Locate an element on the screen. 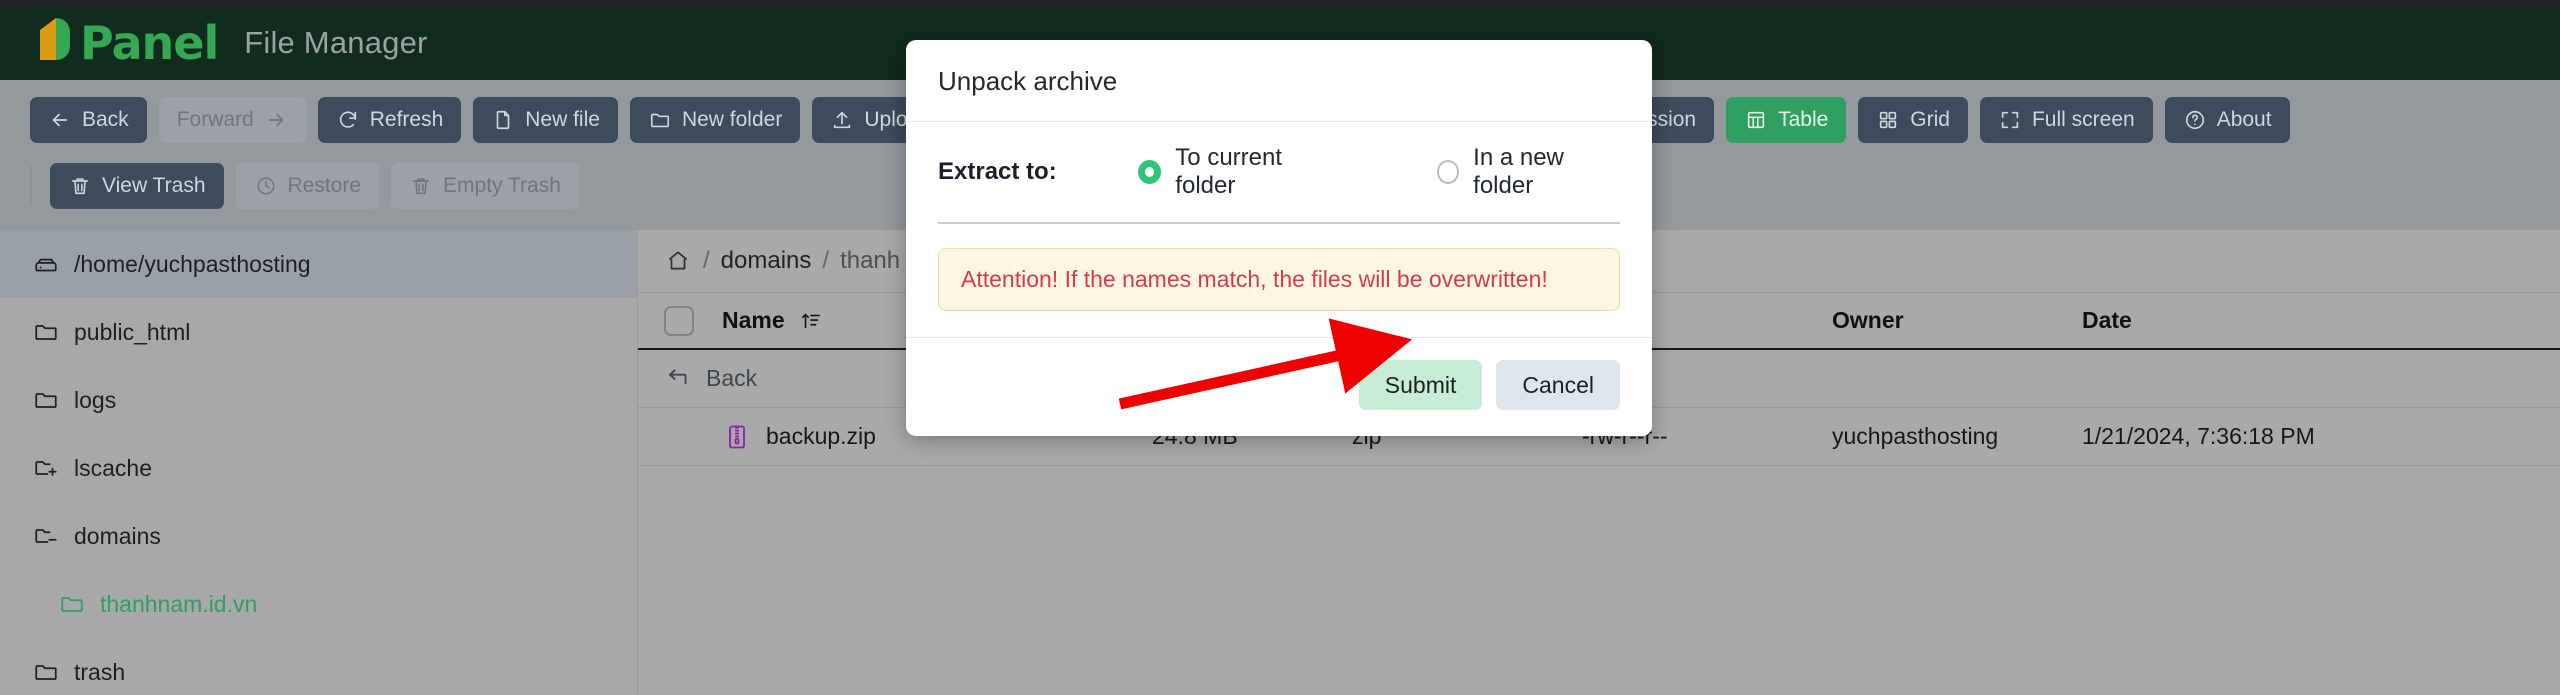 This screenshot has height=695, width=2560. column-header-owner: Owner is located at coordinates (1957, 320).